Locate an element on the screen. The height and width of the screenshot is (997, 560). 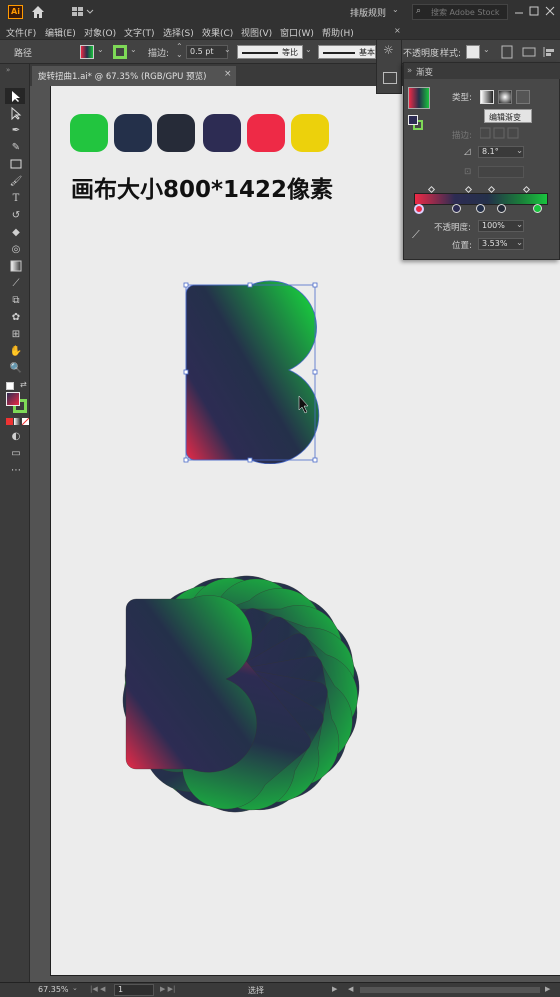
title-bar: Ai 排版规则 ⌄ ⌕ 搜索 Adobe Stock is located at coordinates (280, 12).